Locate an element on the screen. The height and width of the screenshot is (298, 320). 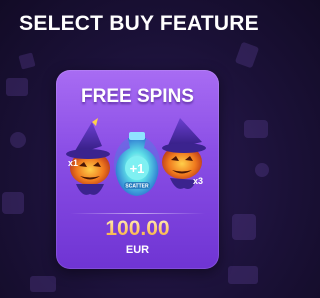
feature-artwork: x1 +1 SCATTER x3 is located at coordinates (136, 157).